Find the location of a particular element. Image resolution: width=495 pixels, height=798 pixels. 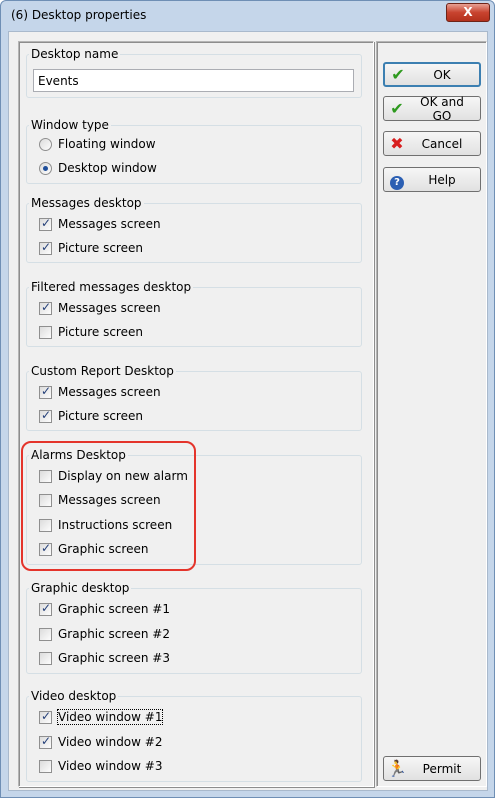

graphic-screen-2-checkbox: Graphic screen #2 is located at coordinates (104, 634).